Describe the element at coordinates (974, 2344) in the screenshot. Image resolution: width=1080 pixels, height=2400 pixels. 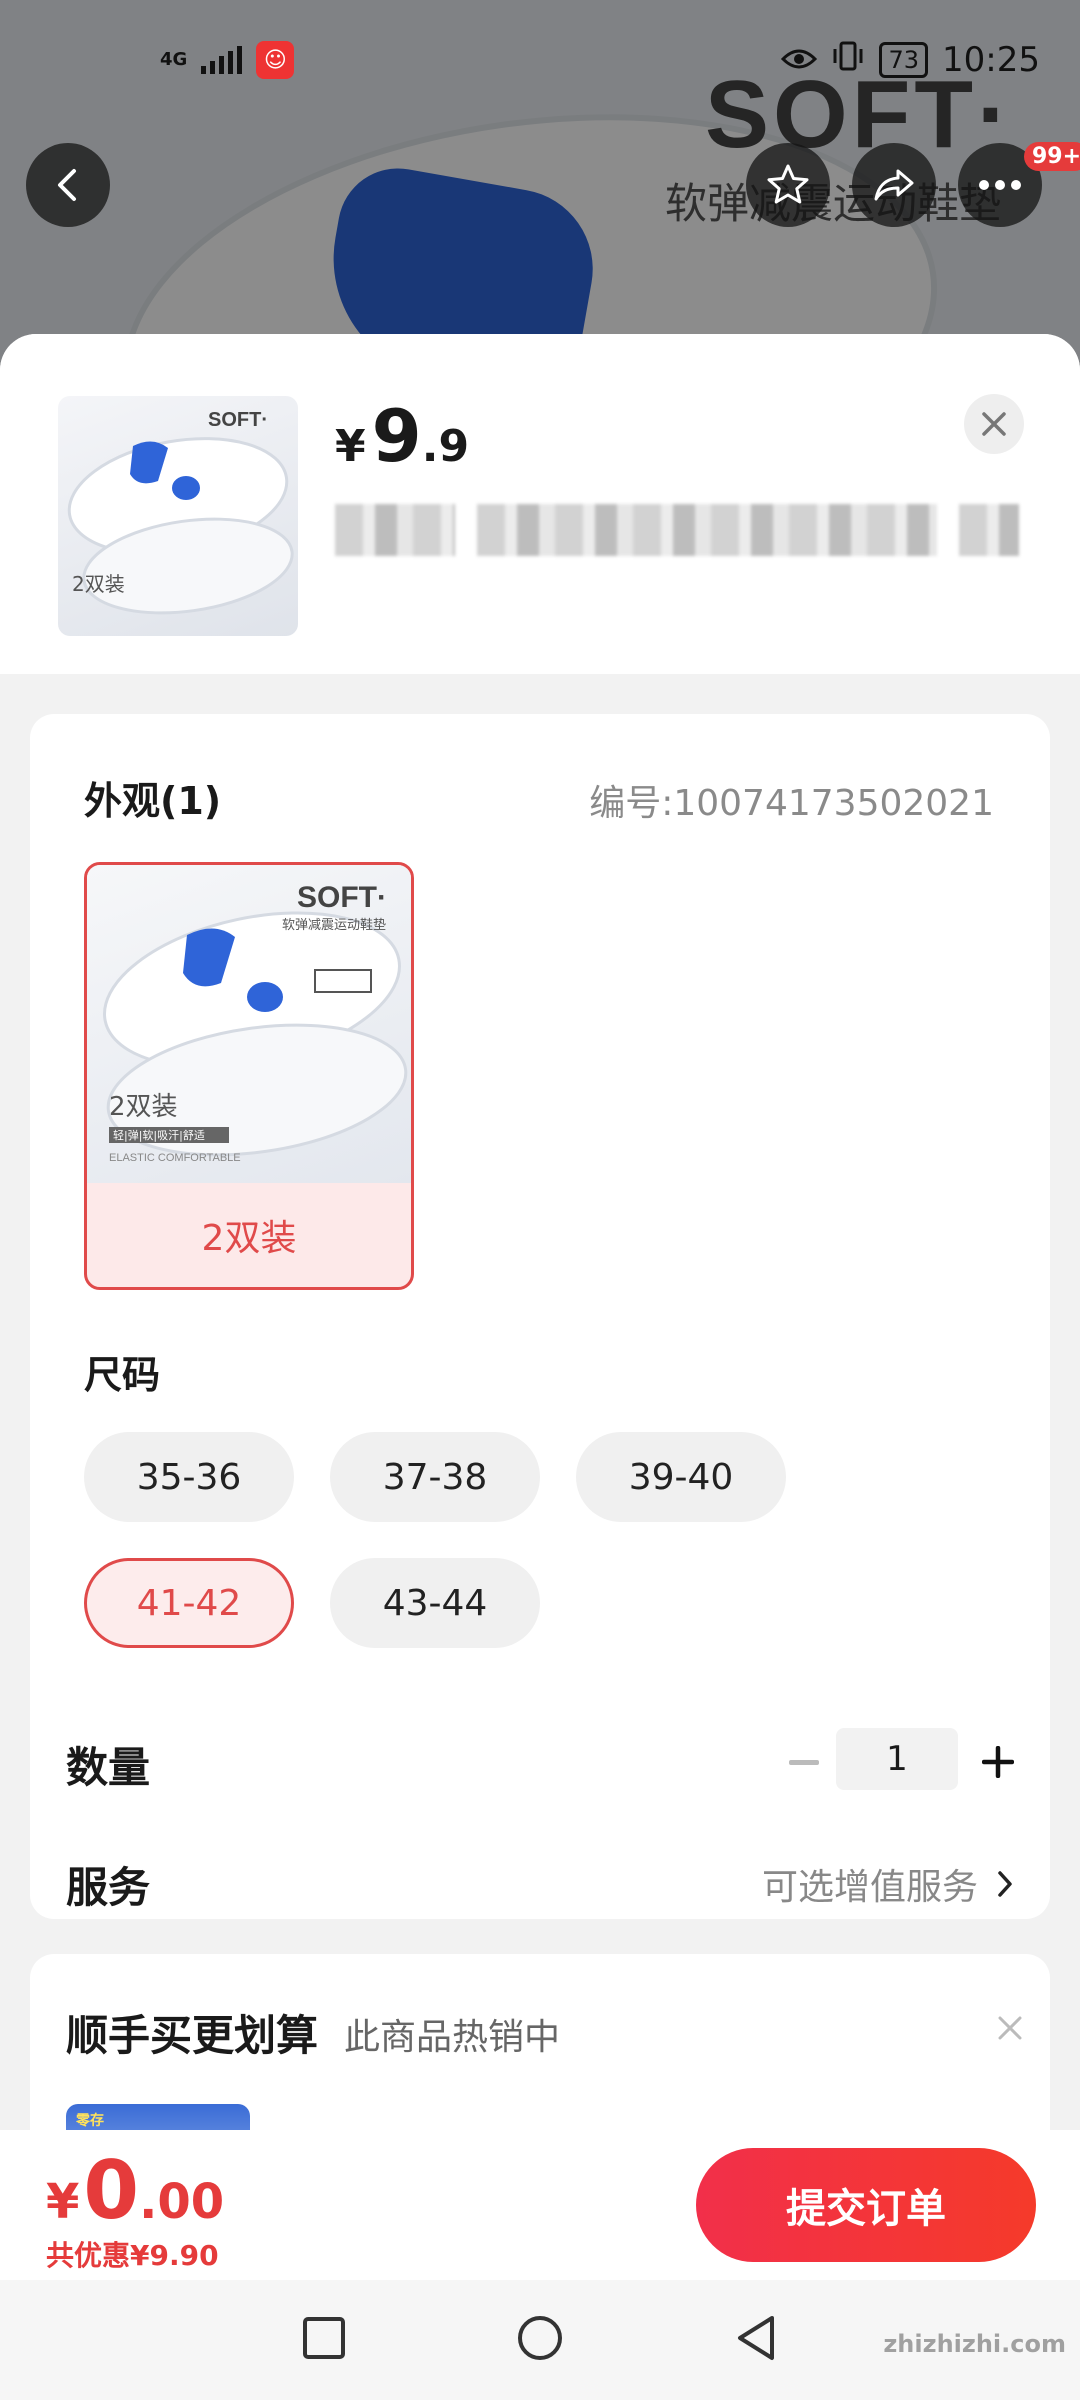
I see `watermark: zhizhizhi.com` at that location.